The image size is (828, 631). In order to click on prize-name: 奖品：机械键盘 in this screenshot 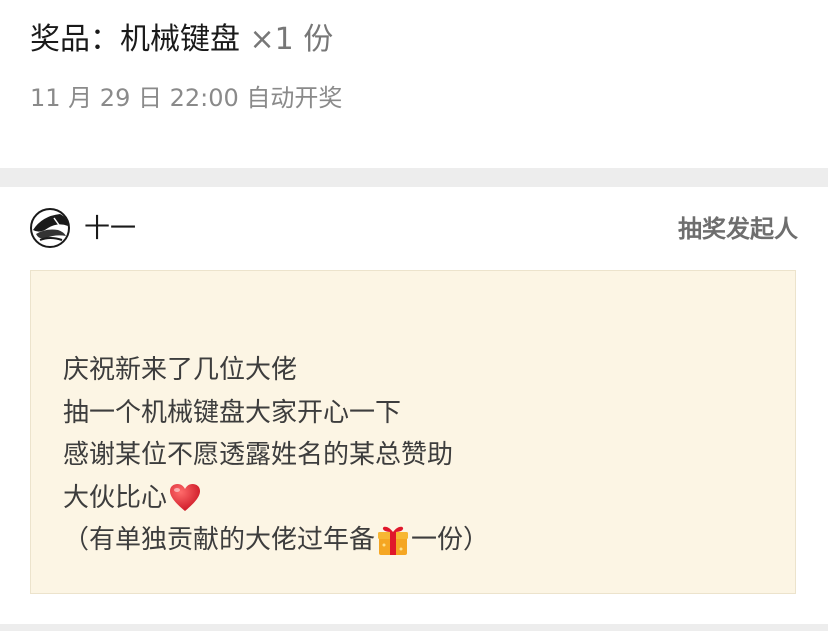, I will do `click(135, 39)`.